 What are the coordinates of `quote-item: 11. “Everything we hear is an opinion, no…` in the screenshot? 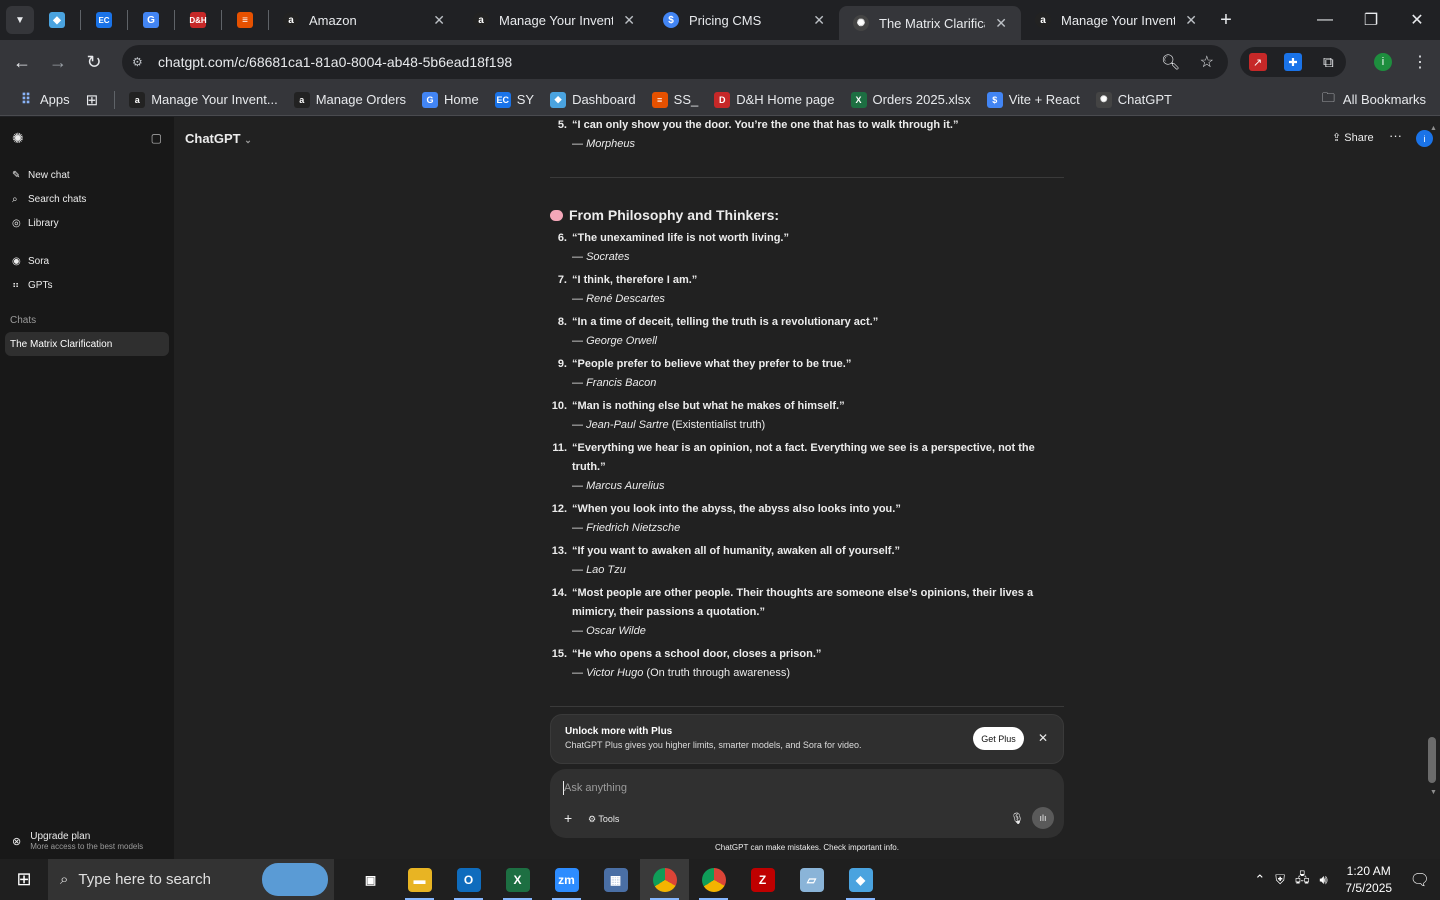 It's located at (807, 467).